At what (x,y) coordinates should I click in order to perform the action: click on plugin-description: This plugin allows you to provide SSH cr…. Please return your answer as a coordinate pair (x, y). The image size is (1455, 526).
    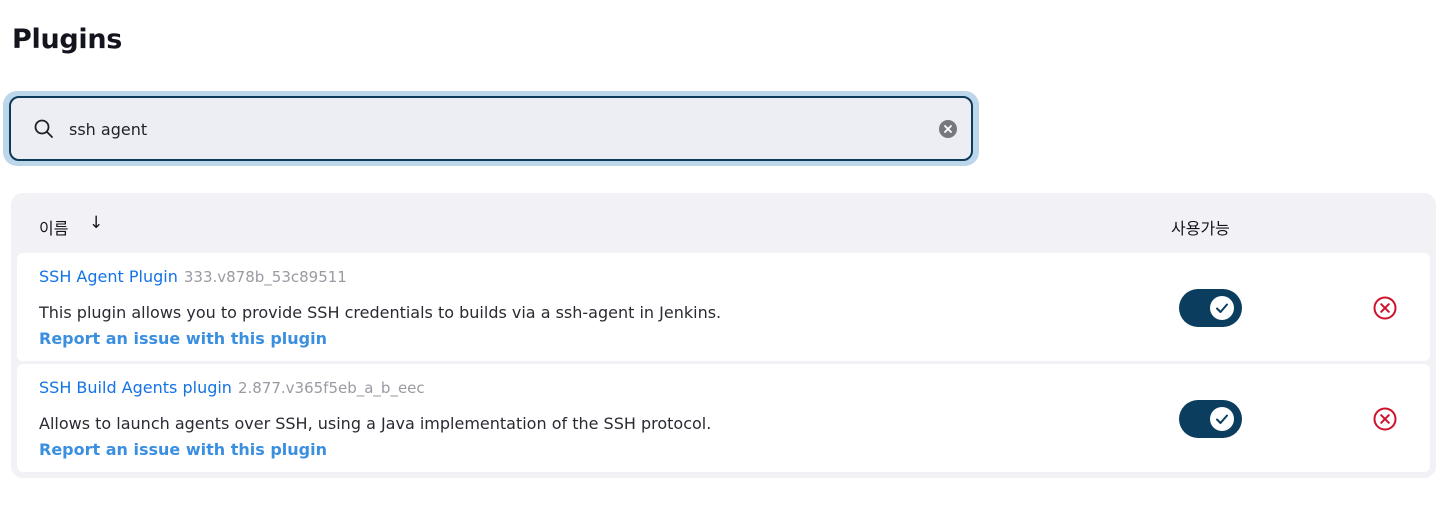
    Looking at the image, I should click on (380, 312).